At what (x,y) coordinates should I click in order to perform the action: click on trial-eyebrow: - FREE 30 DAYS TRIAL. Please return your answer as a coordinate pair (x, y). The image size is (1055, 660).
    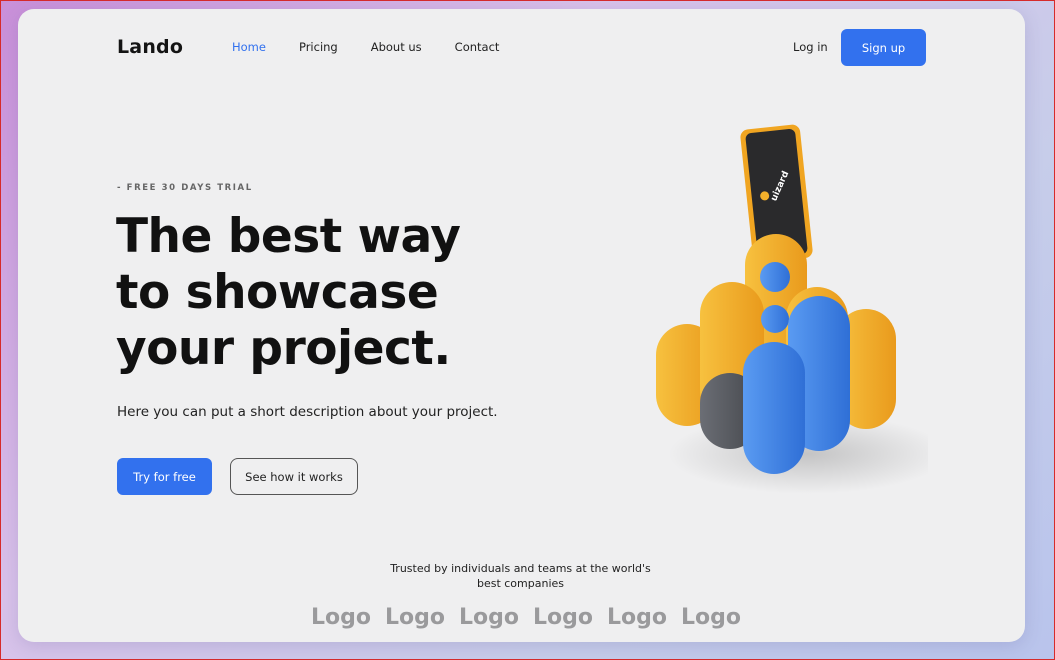
    Looking at the image, I should click on (185, 188).